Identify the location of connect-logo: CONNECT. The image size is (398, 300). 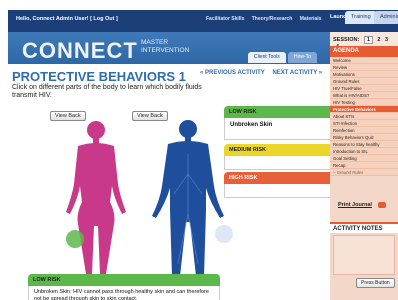
(80, 50).